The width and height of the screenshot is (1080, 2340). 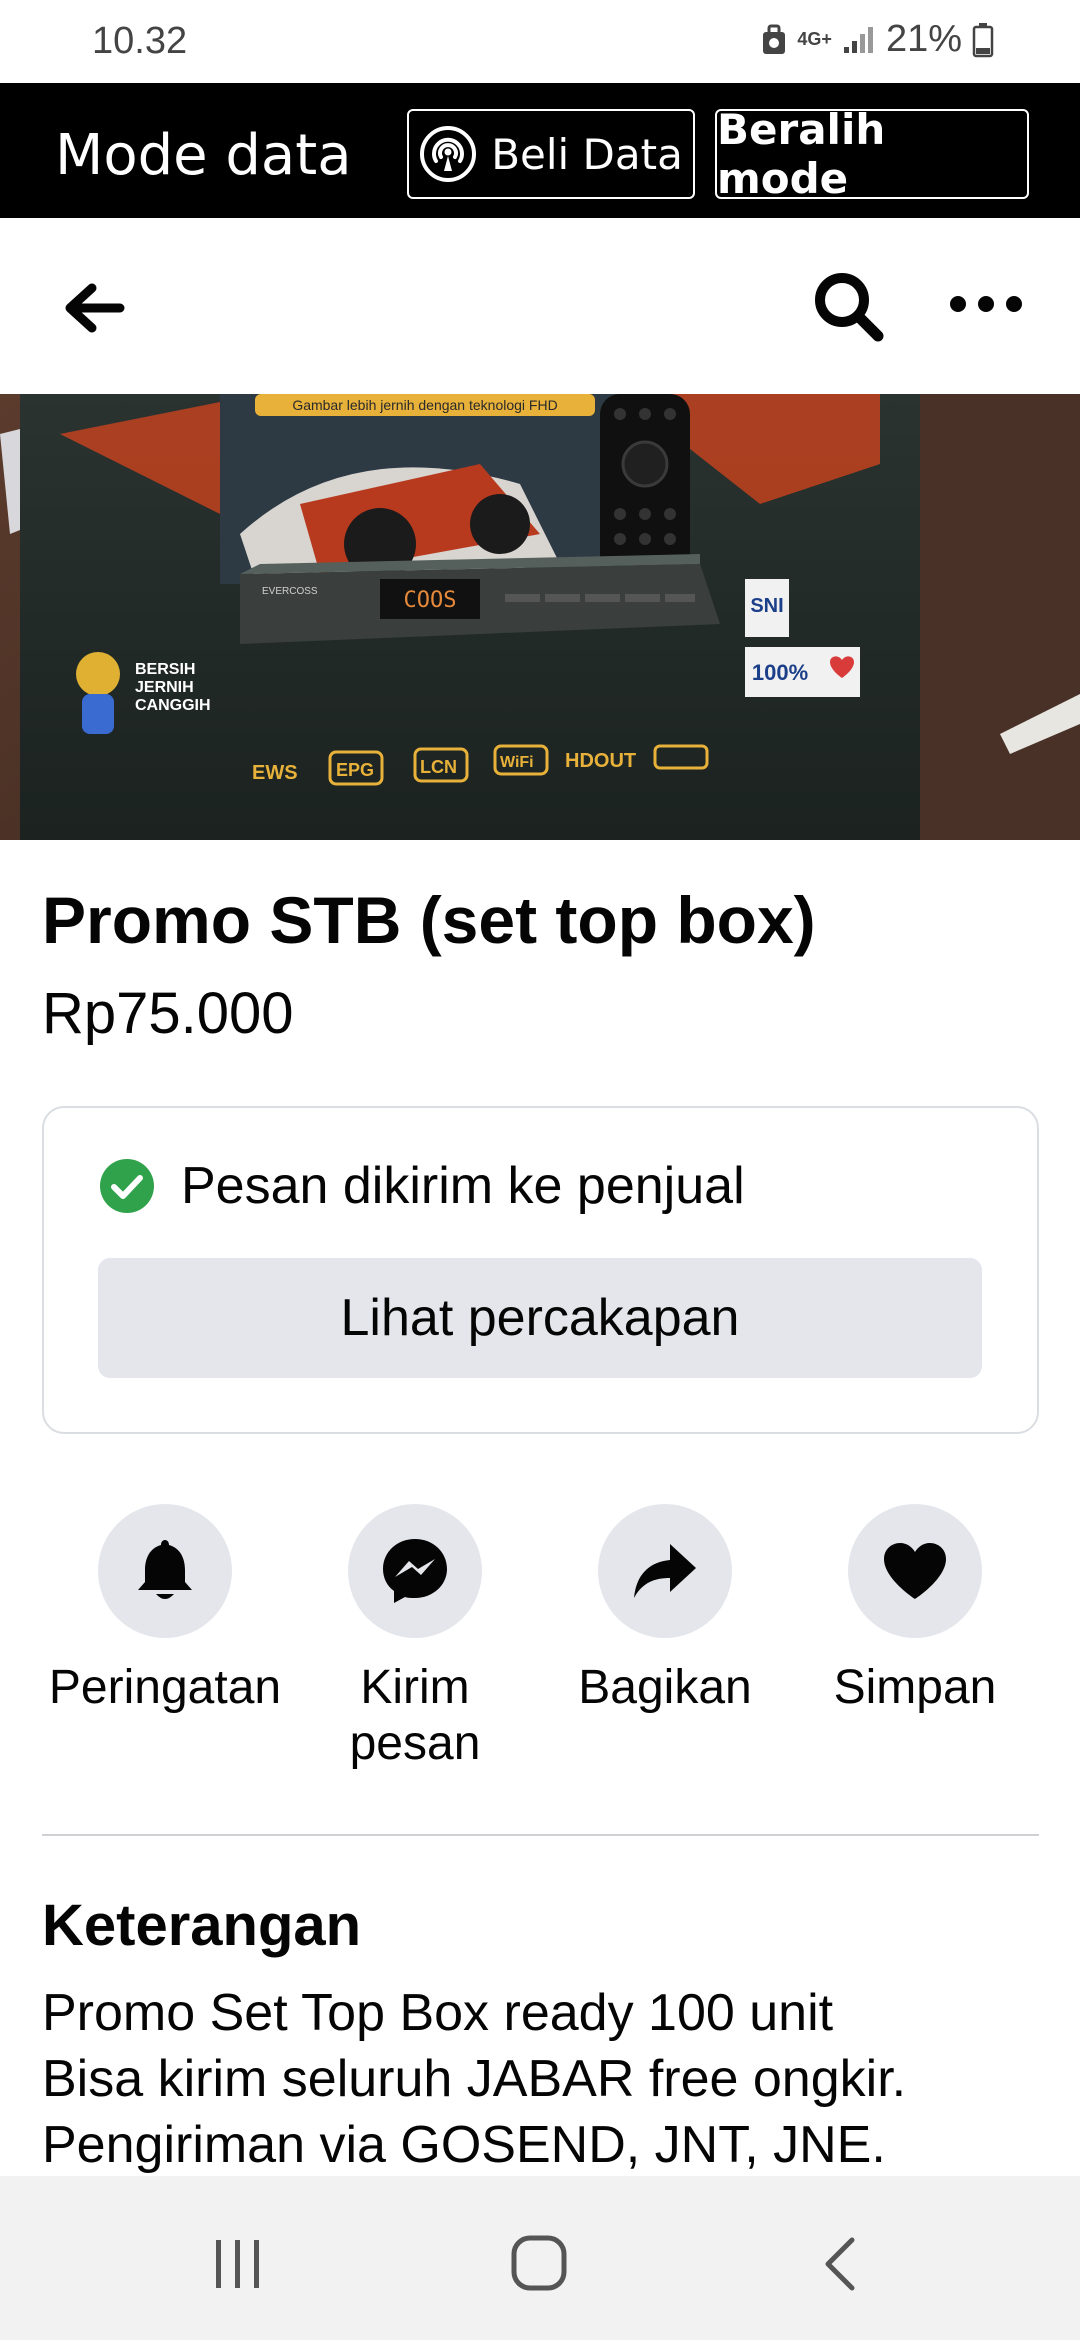 I want to click on description-line: Promo Set Top Box ready 100 unit, so click(x=438, y=2013).